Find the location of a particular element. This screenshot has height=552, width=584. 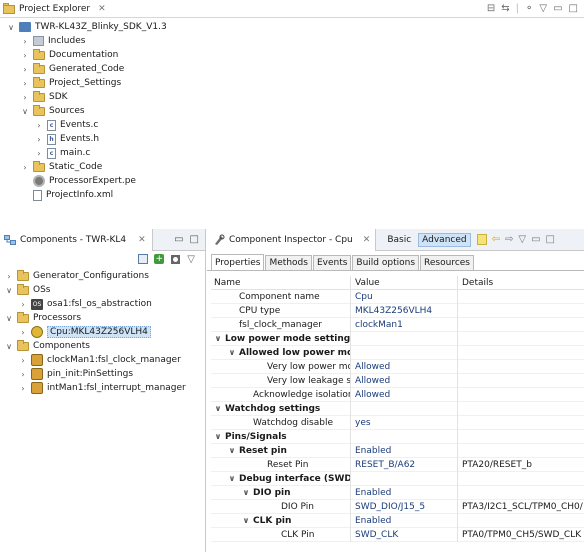

property-group-row: ∨ Low power mode settings is located at coordinates (397, 338).